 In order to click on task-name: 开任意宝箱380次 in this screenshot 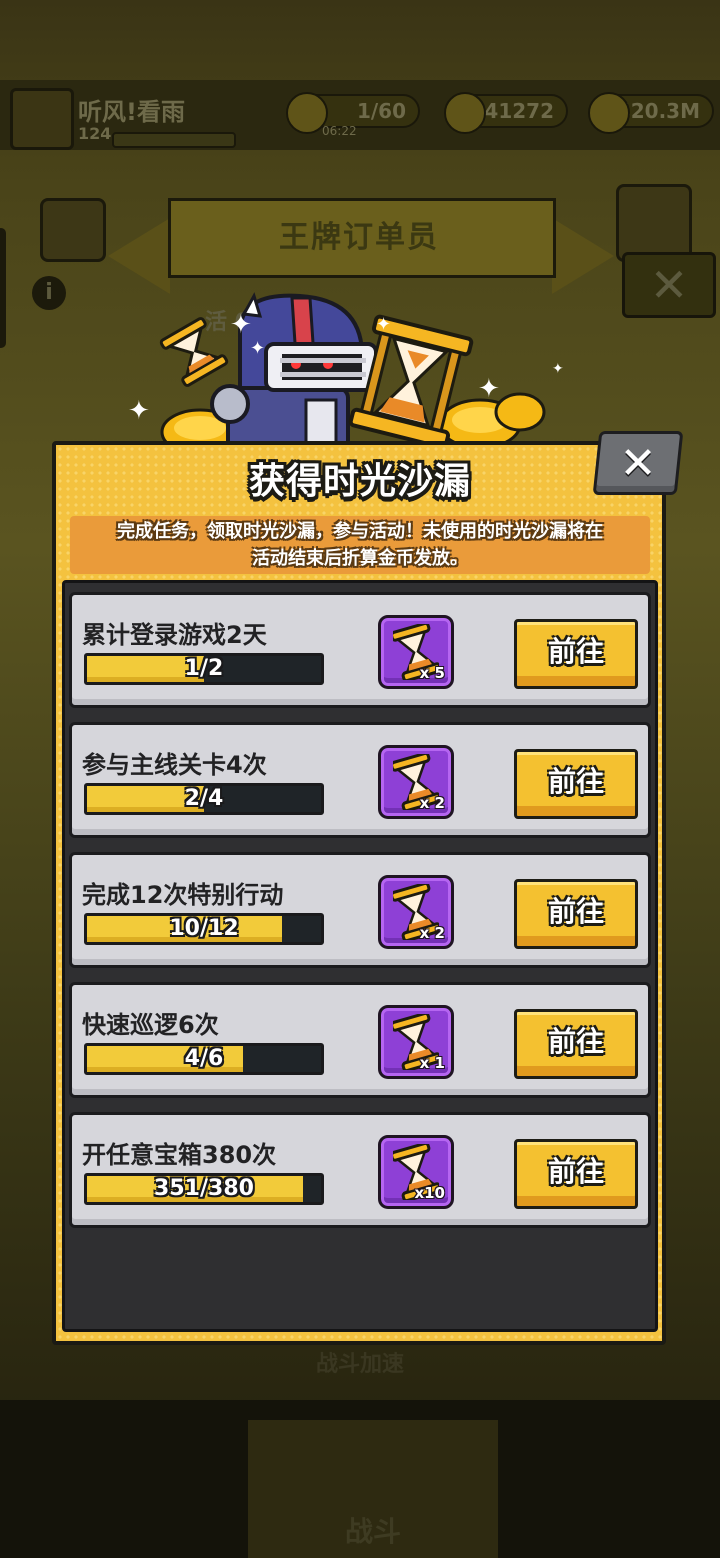, I will do `click(179, 1155)`.